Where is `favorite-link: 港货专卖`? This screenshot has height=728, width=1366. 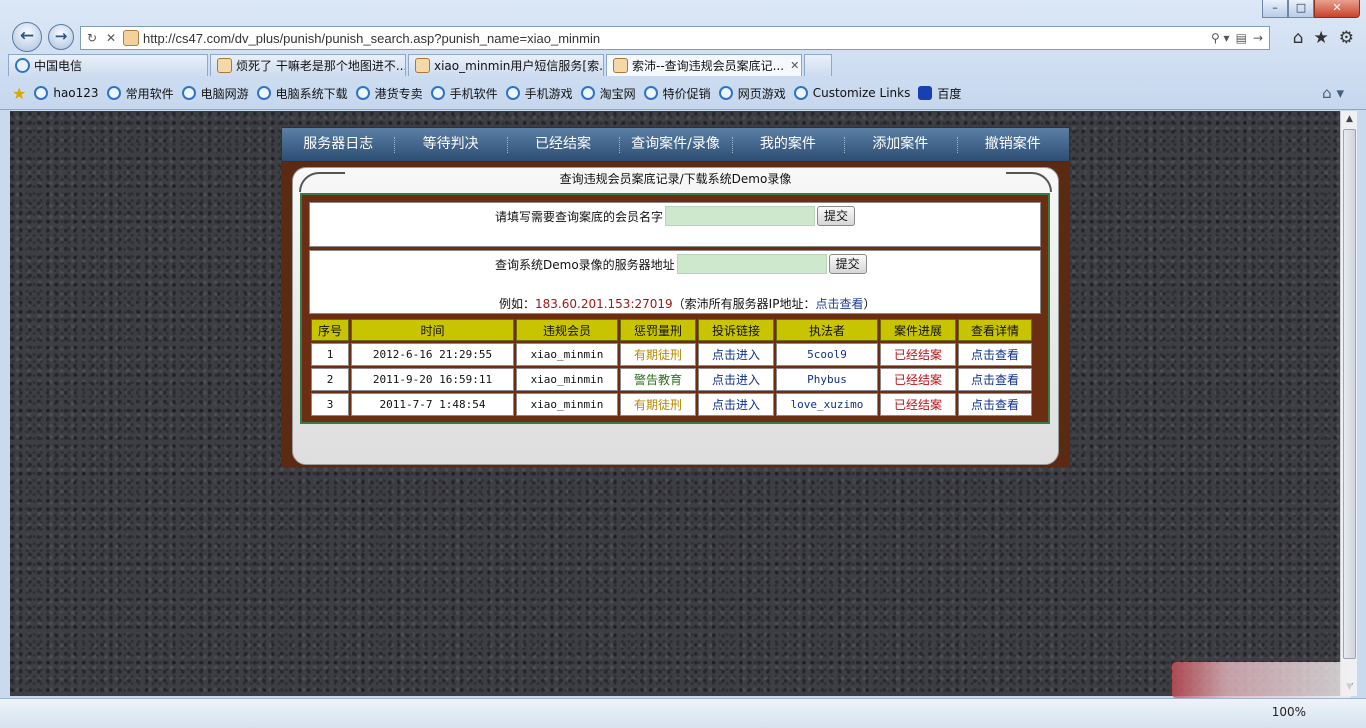
favorite-link: 港货专卖 is located at coordinates (389, 93).